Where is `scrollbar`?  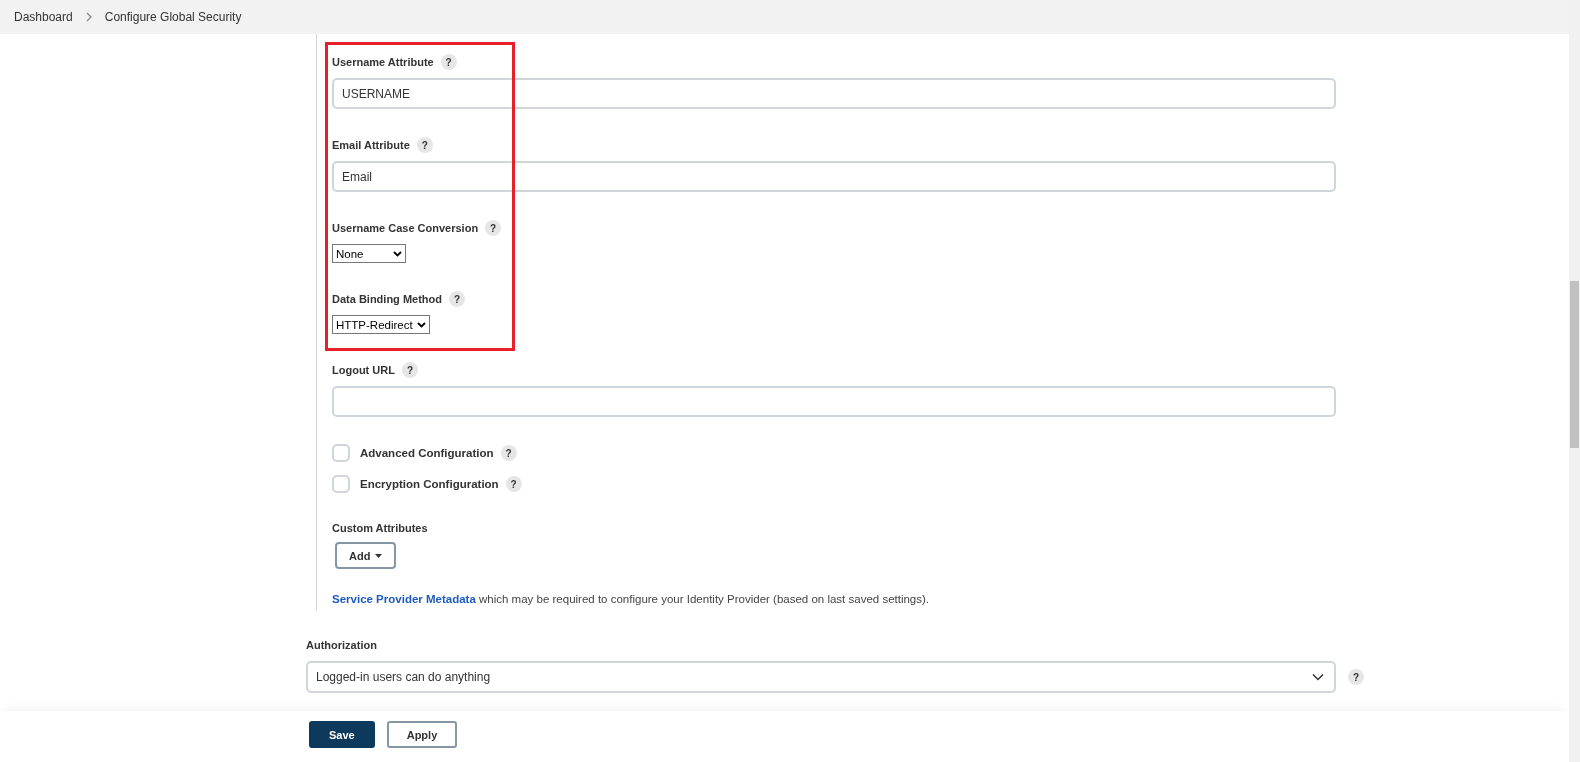 scrollbar is located at coordinates (1574, 381).